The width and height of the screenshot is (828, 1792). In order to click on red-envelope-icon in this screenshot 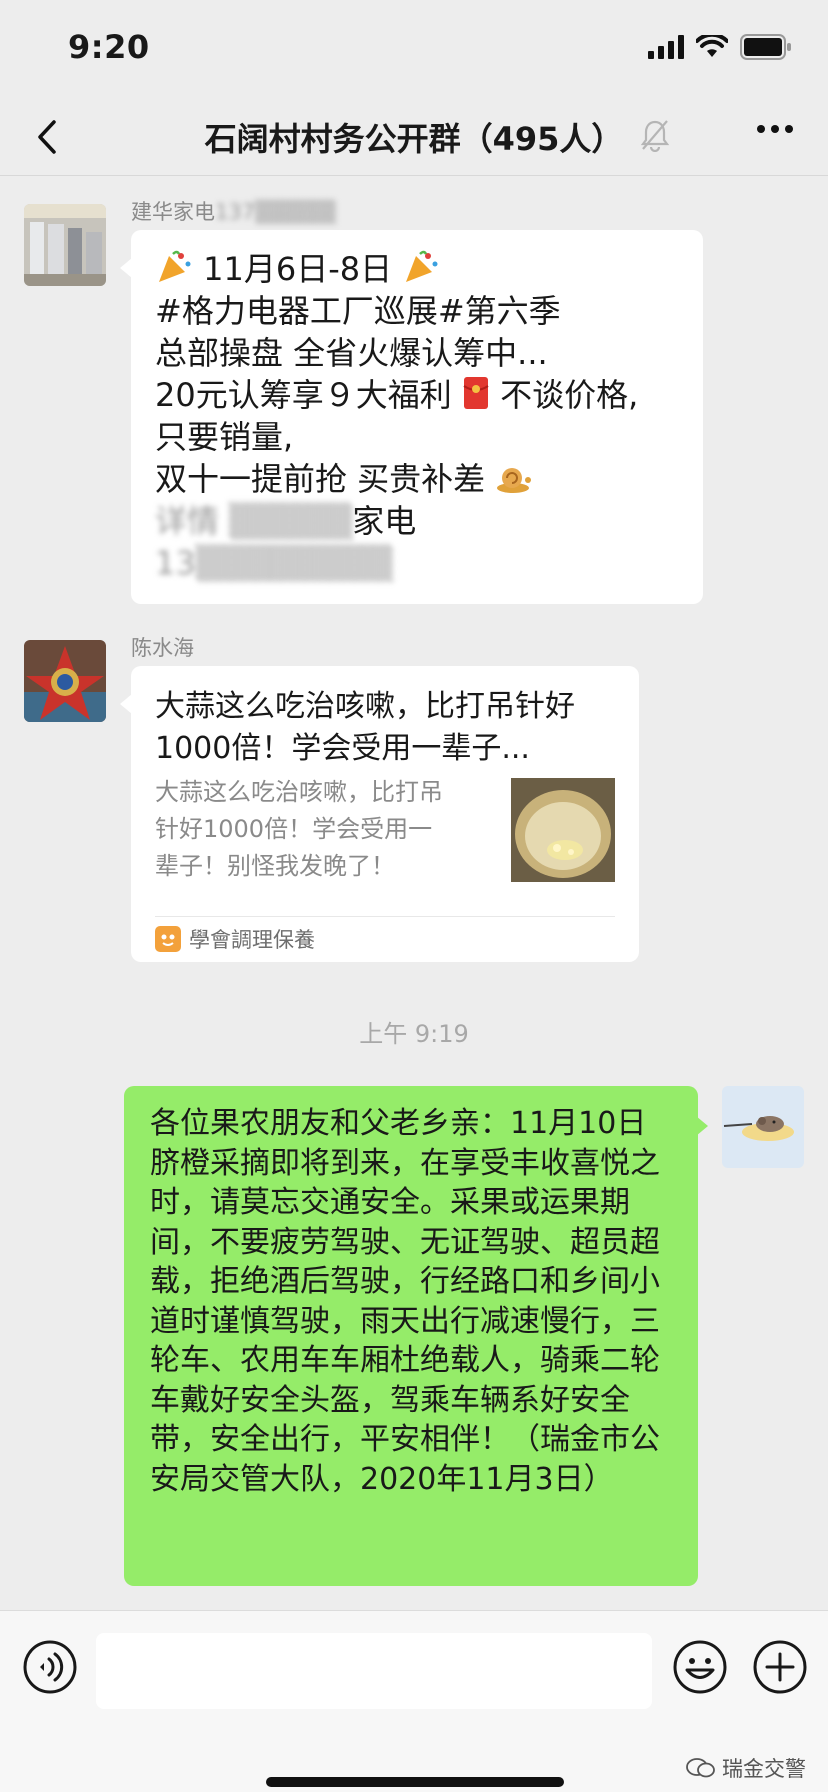, I will do `click(476, 393)`.